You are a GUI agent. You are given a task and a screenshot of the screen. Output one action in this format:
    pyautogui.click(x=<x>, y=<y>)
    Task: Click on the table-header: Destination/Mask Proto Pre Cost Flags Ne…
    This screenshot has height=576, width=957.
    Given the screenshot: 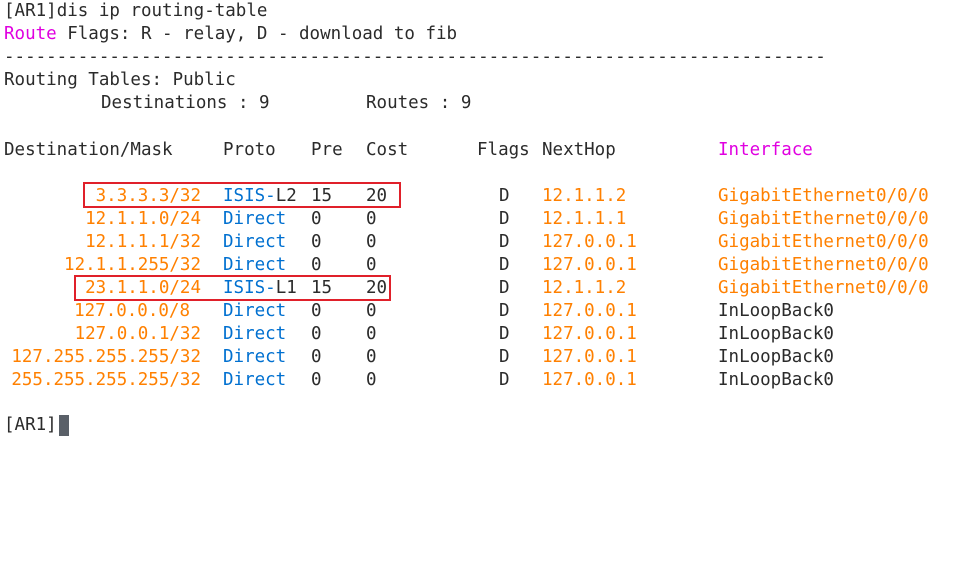 What is the action you would take?
    pyautogui.click(x=478, y=150)
    